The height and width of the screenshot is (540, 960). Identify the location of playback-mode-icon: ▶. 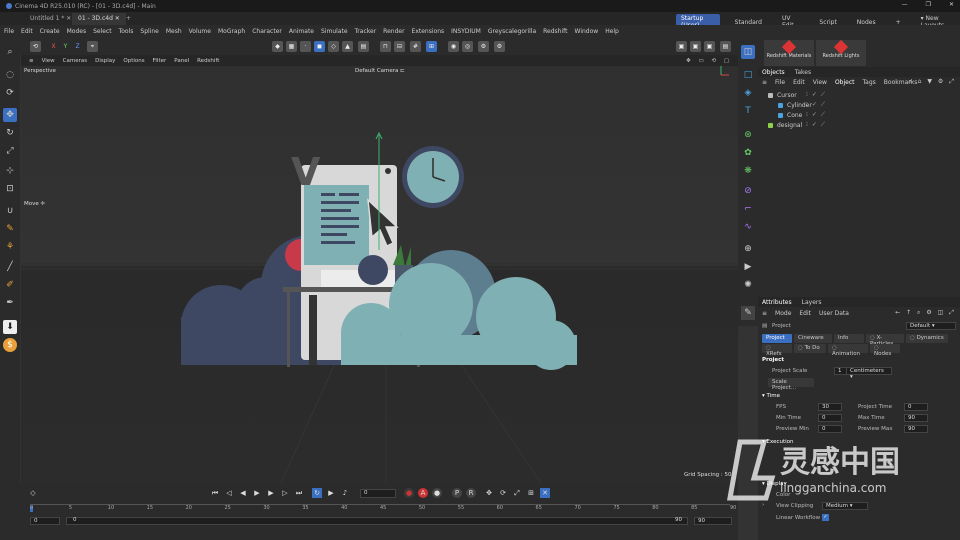
(331, 493).